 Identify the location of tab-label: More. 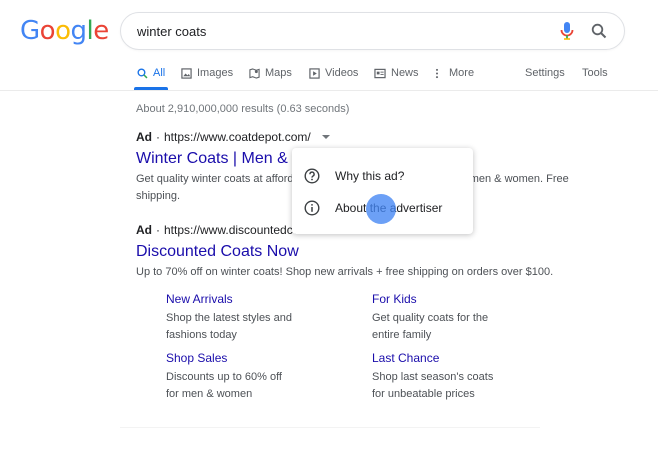
(462, 73).